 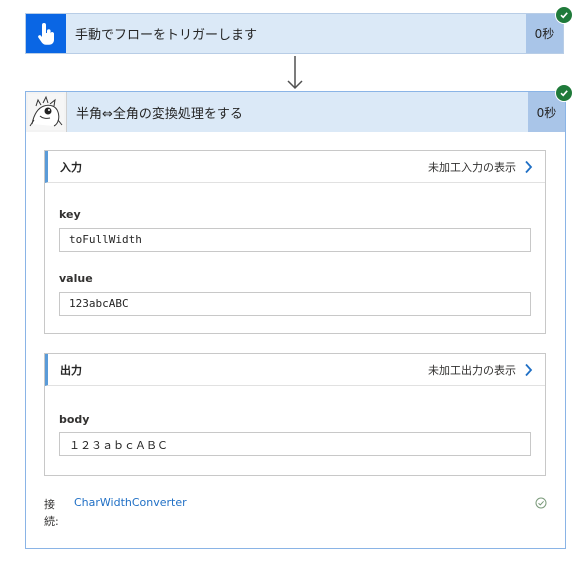 What do you see at coordinates (295, 112) in the screenshot?
I see `action-header: 半角⇔全角の変換処理をする 0秒` at bounding box center [295, 112].